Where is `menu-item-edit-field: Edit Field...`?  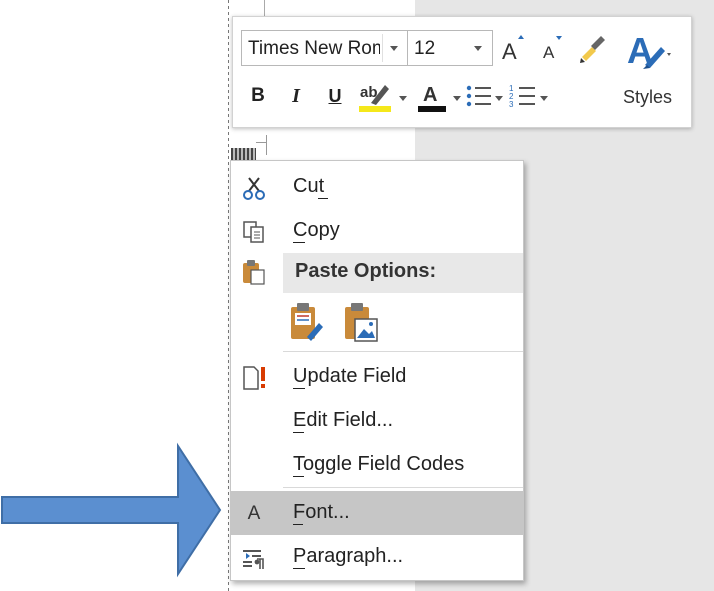 menu-item-edit-field: Edit Field... is located at coordinates (377, 421).